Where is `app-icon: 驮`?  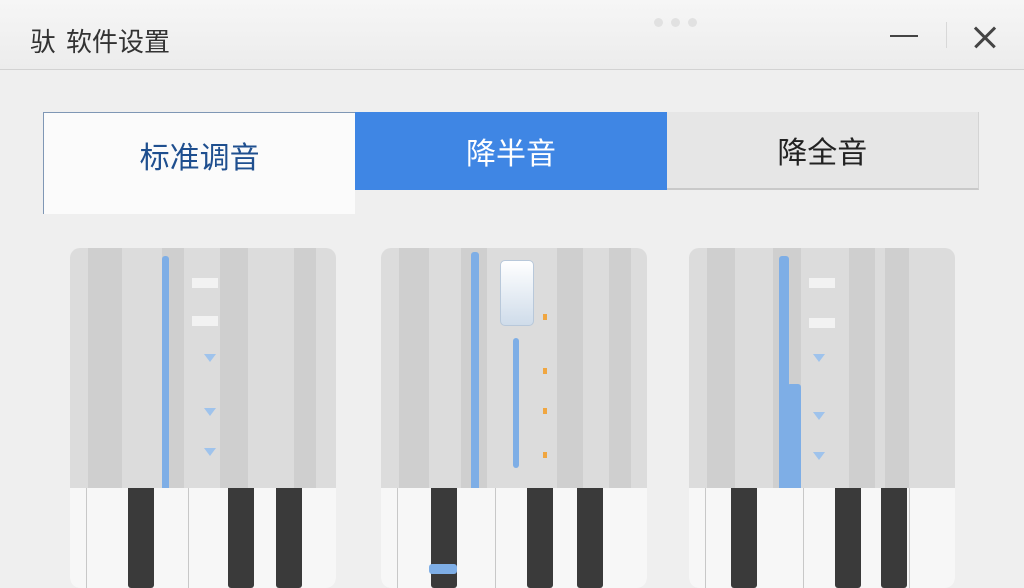
app-icon: 驮 is located at coordinates (43, 43).